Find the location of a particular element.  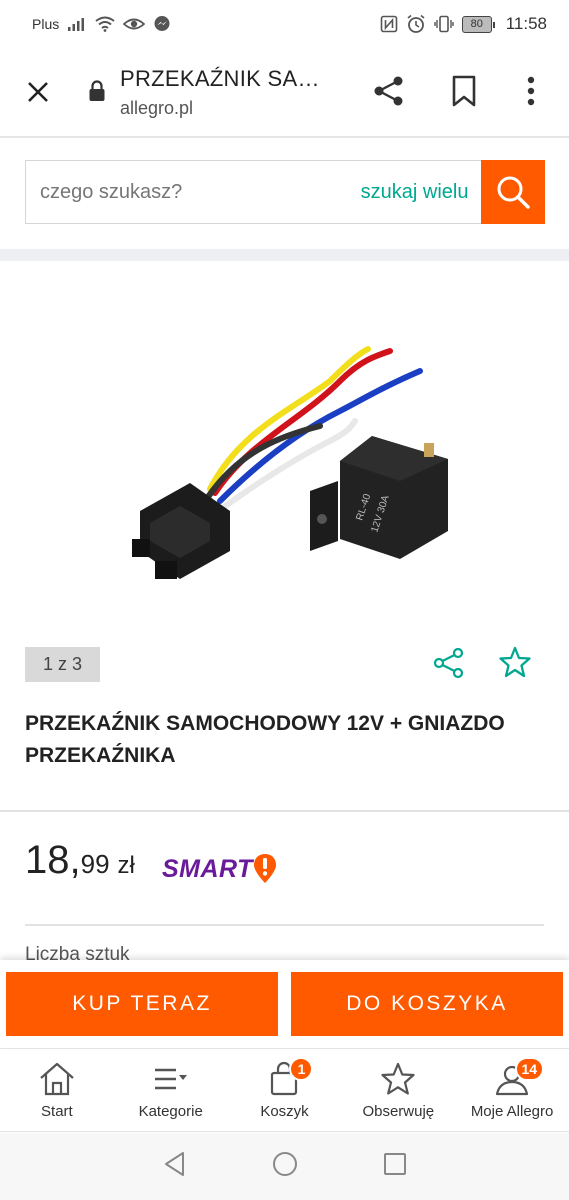

eye-icon is located at coordinates (134, 24).